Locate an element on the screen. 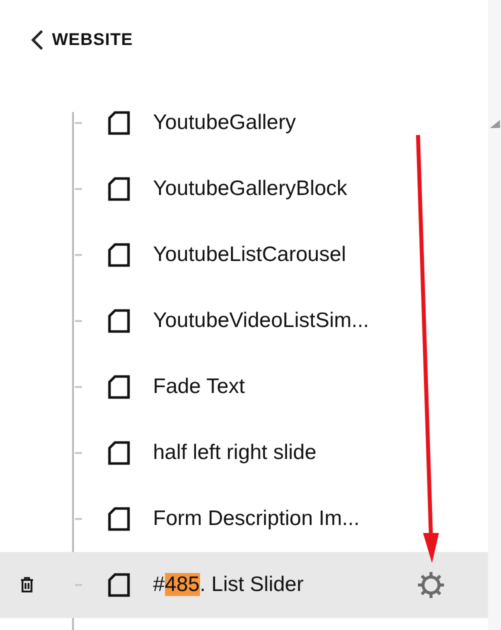 Image resolution: width=501 pixels, height=630 pixels. page-row: YoutubeListCarousel is located at coordinates (244, 255).